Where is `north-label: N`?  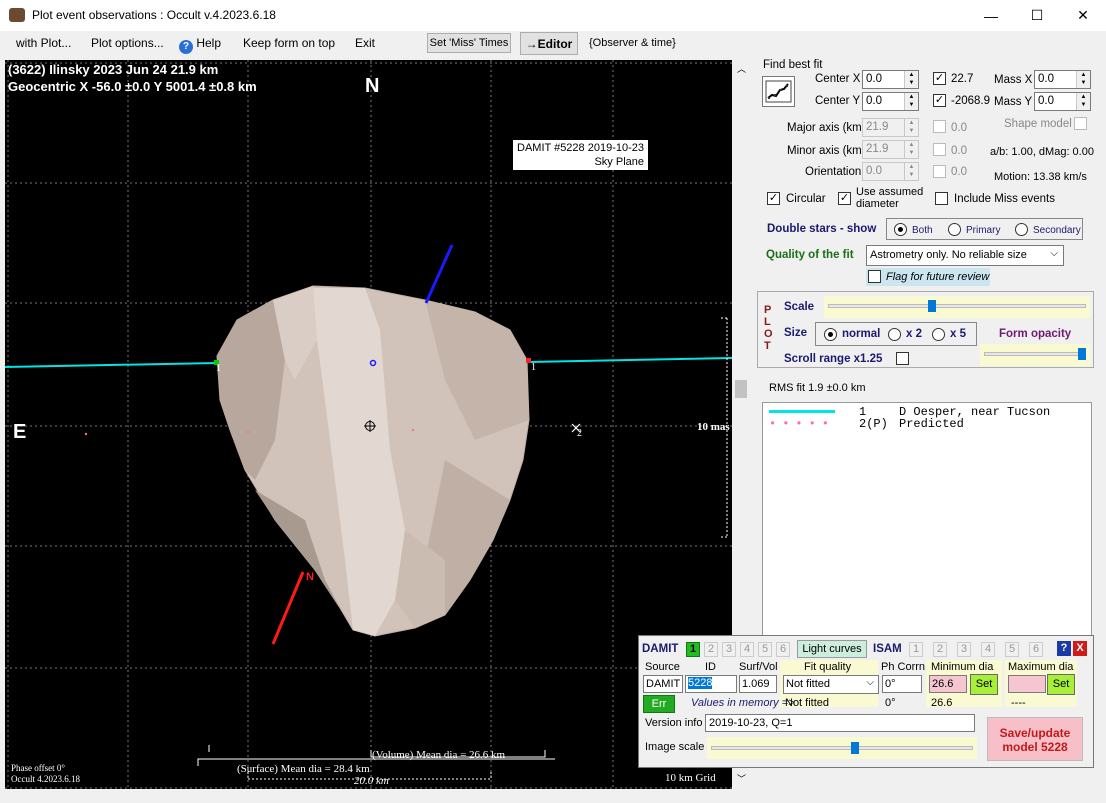 north-label: N is located at coordinates (372, 86).